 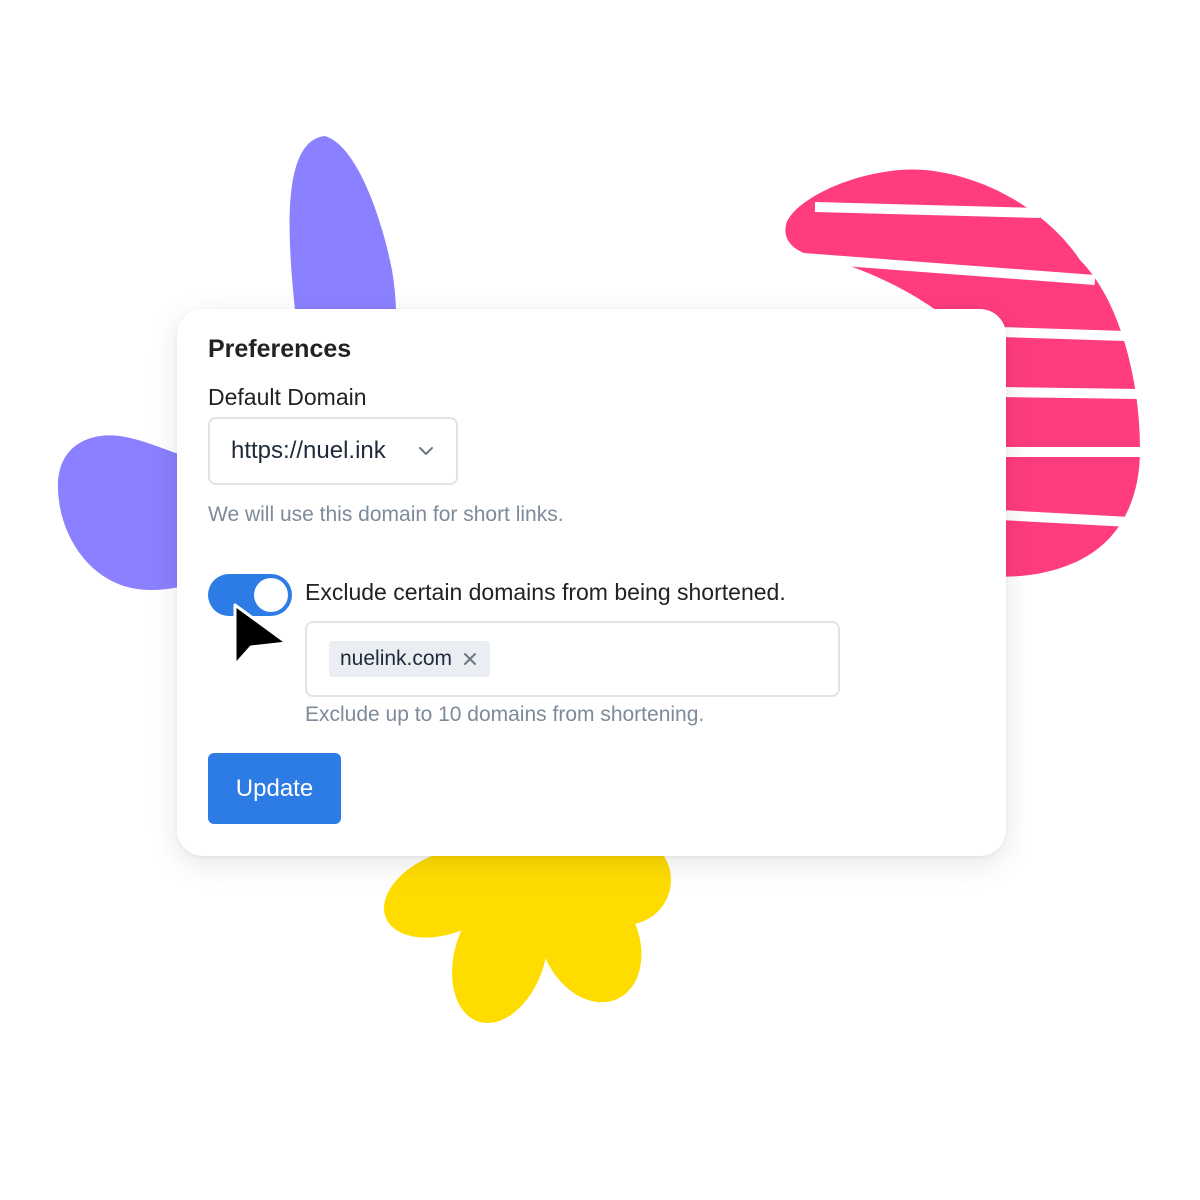 I want to click on close-icon, so click(x=470, y=659).